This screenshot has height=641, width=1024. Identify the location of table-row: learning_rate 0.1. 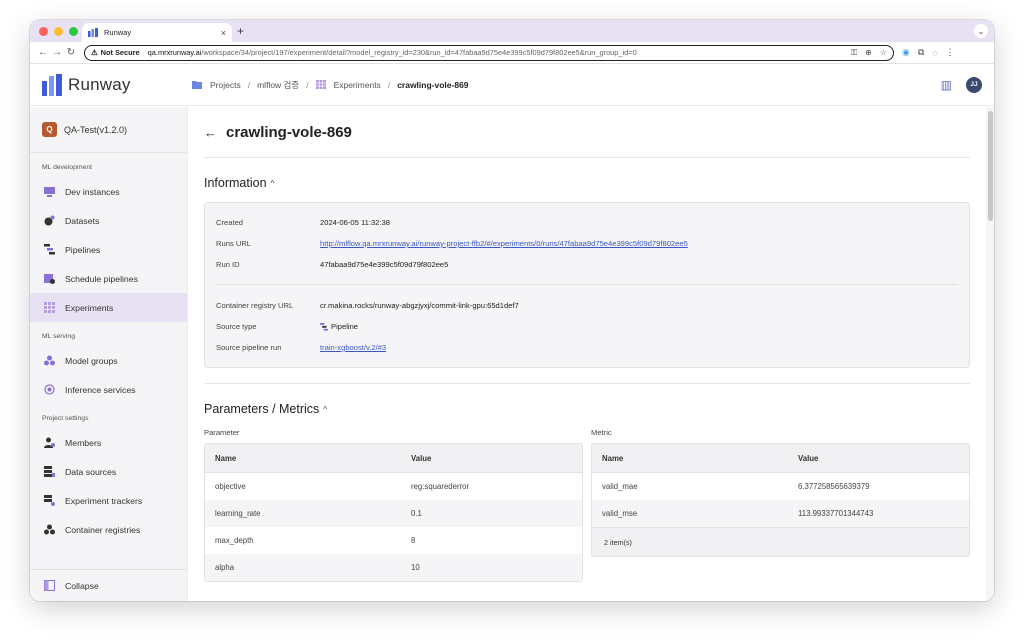
(393, 513).